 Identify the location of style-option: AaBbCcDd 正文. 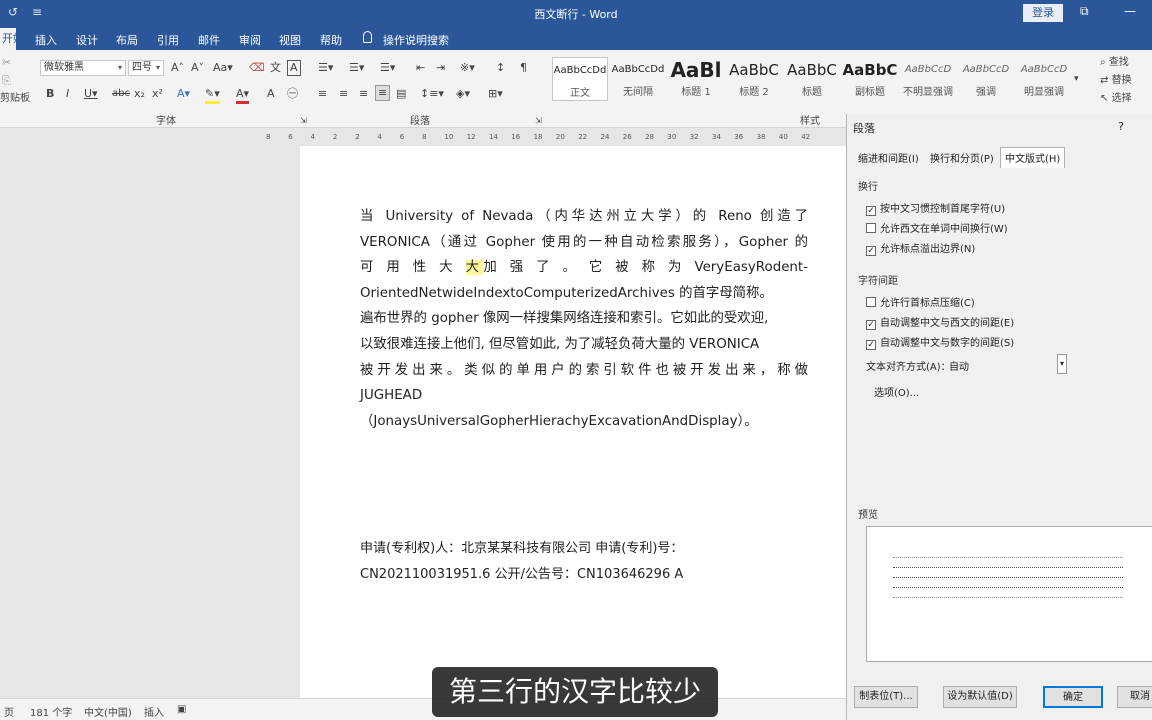
(580, 79).